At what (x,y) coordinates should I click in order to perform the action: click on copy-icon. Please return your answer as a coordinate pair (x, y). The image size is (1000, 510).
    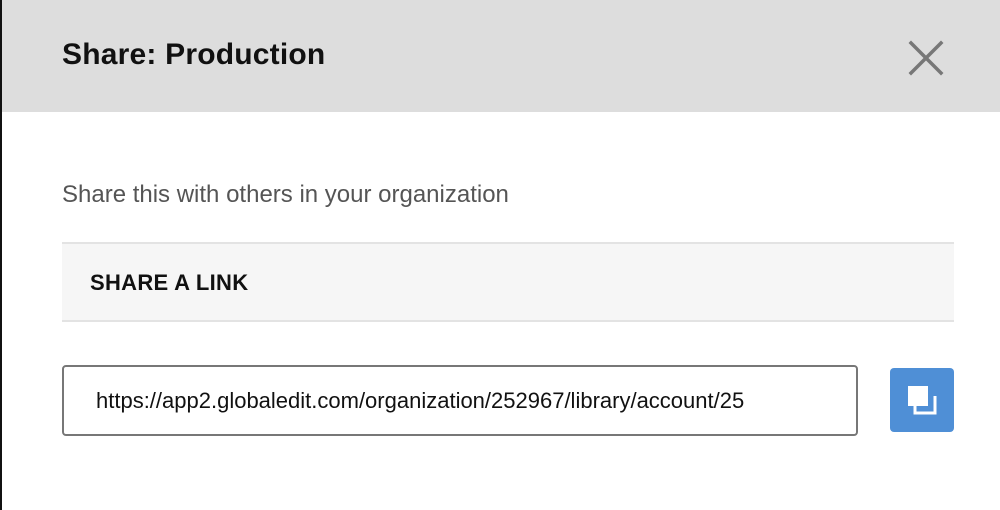
    Looking at the image, I should click on (922, 400).